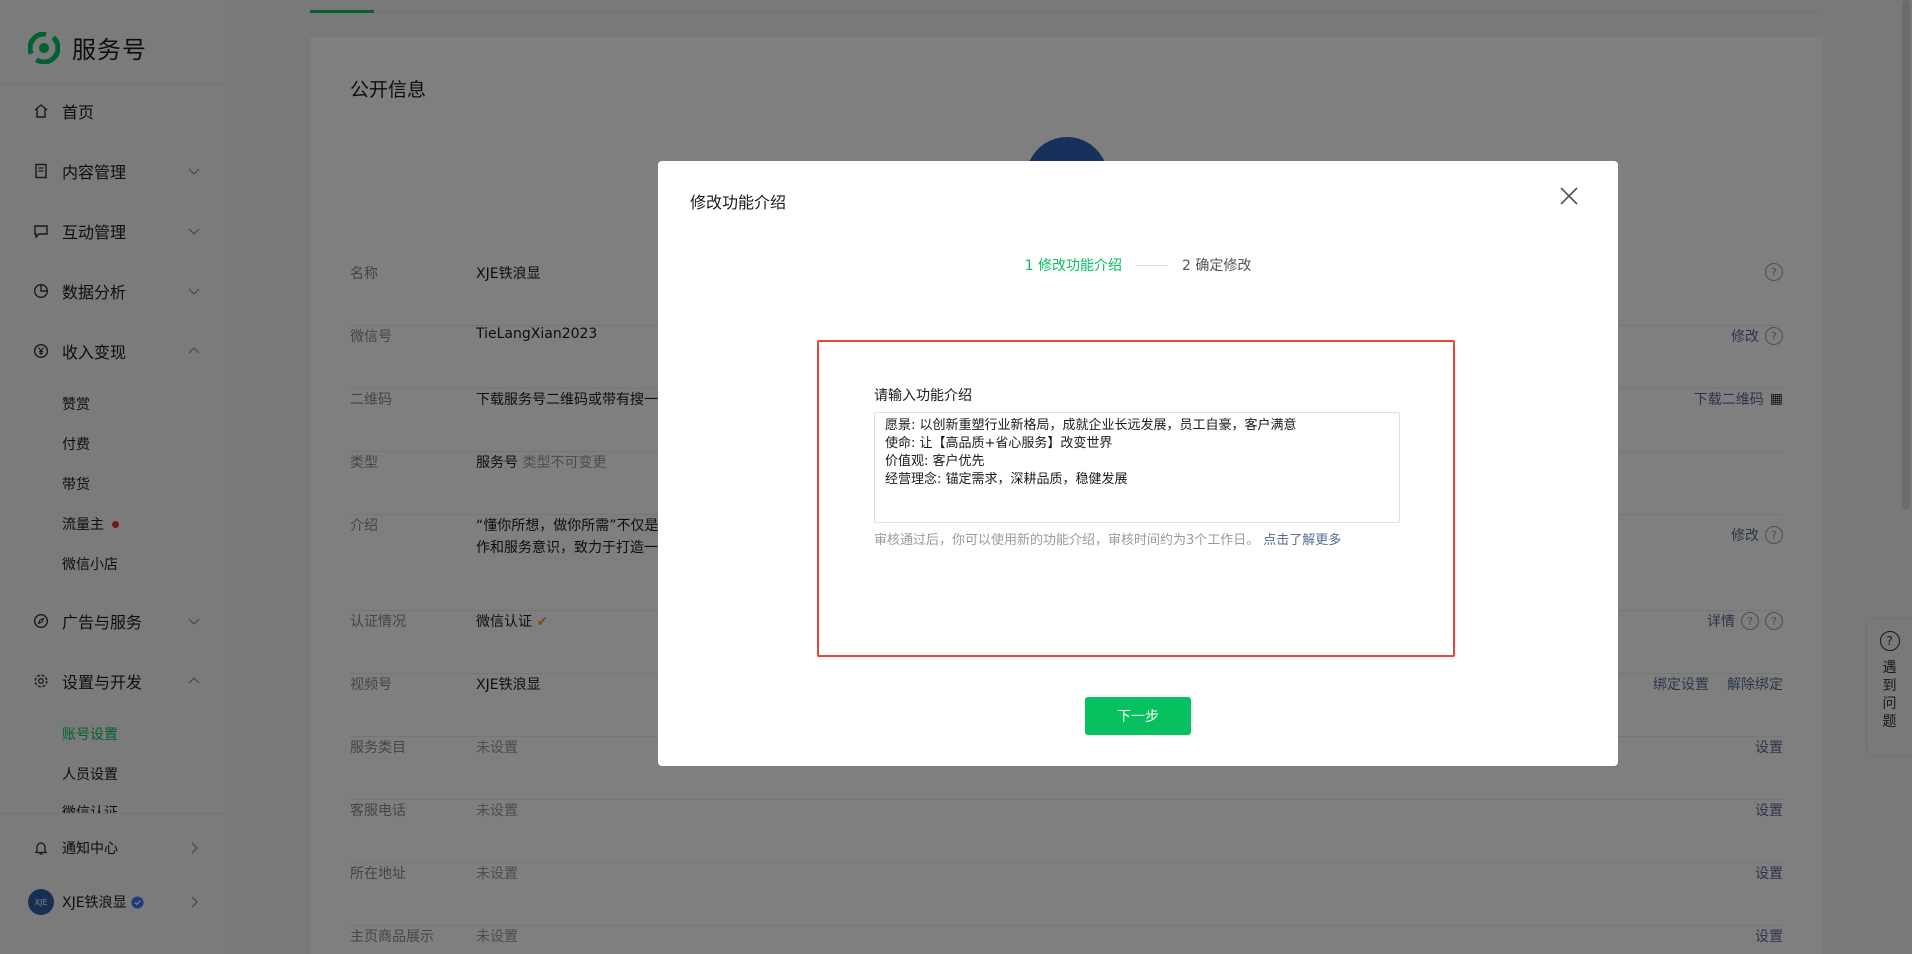 This screenshot has width=1912, height=954. What do you see at coordinates (1302, 540) in the screenshot?
I see `learn-more-link: 点击了解更多` at bounding box center [1302, 540].